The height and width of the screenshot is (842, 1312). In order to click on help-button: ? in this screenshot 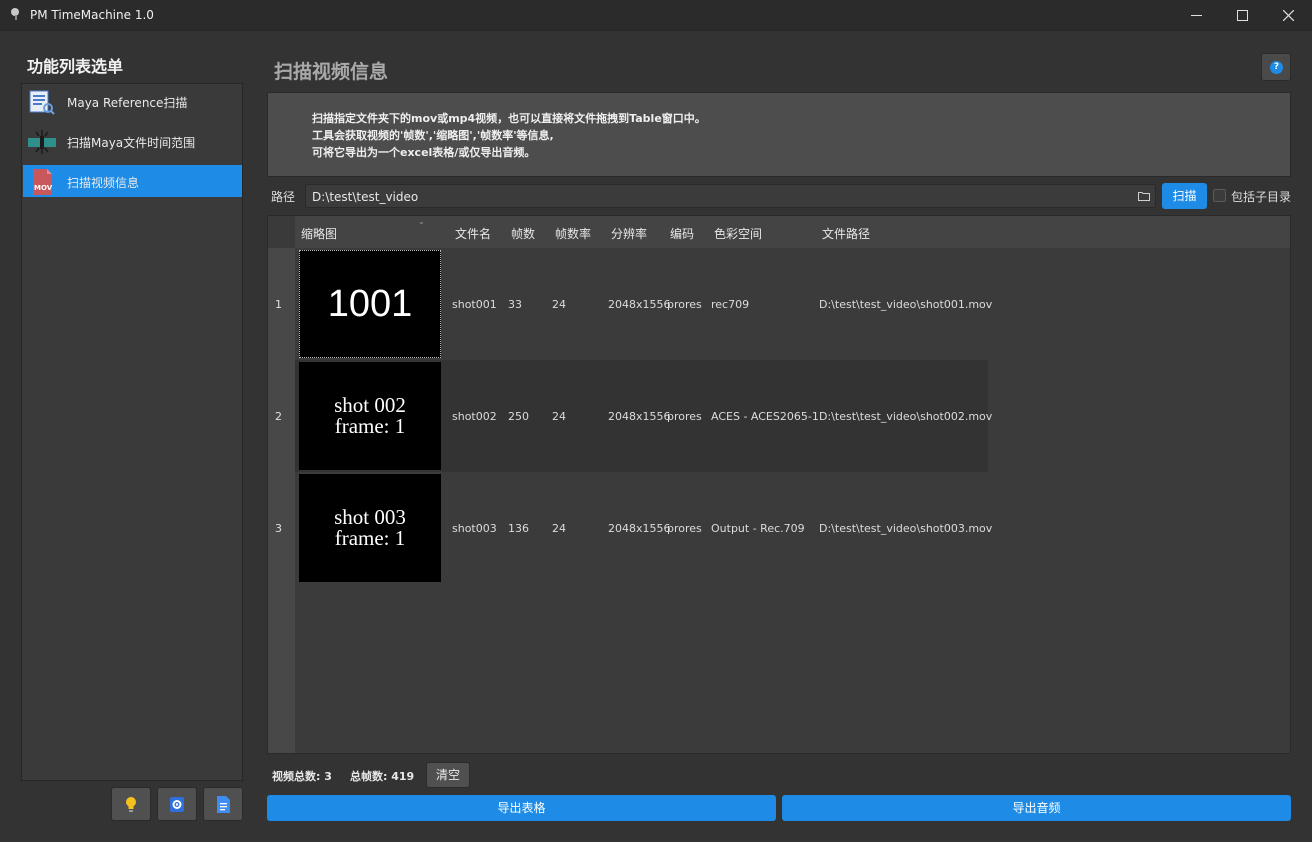, I will do `click(1276, 67)`.